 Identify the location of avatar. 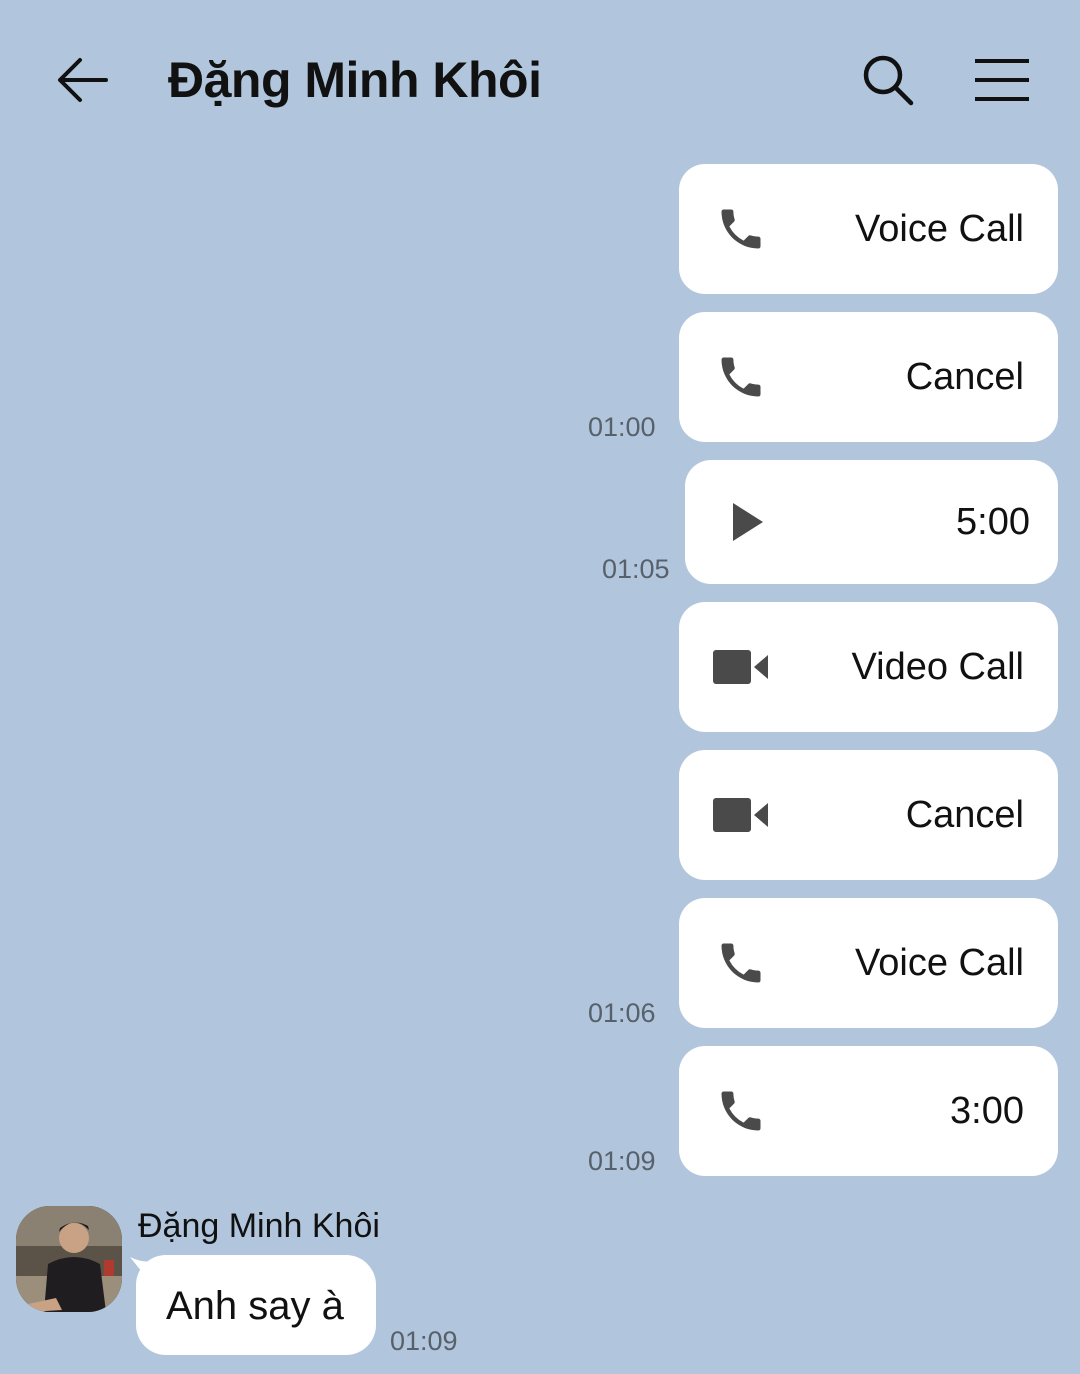
(69, 1259).